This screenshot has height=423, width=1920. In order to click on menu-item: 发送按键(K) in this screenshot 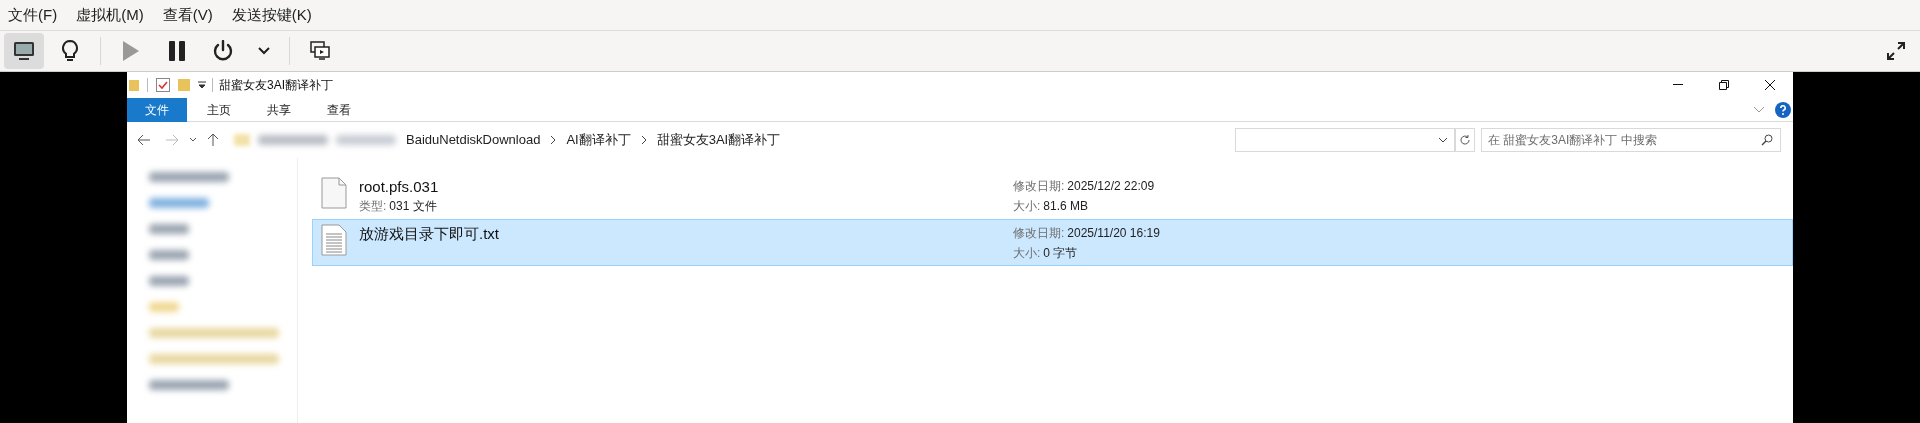, I will do `click(271, 15)`.